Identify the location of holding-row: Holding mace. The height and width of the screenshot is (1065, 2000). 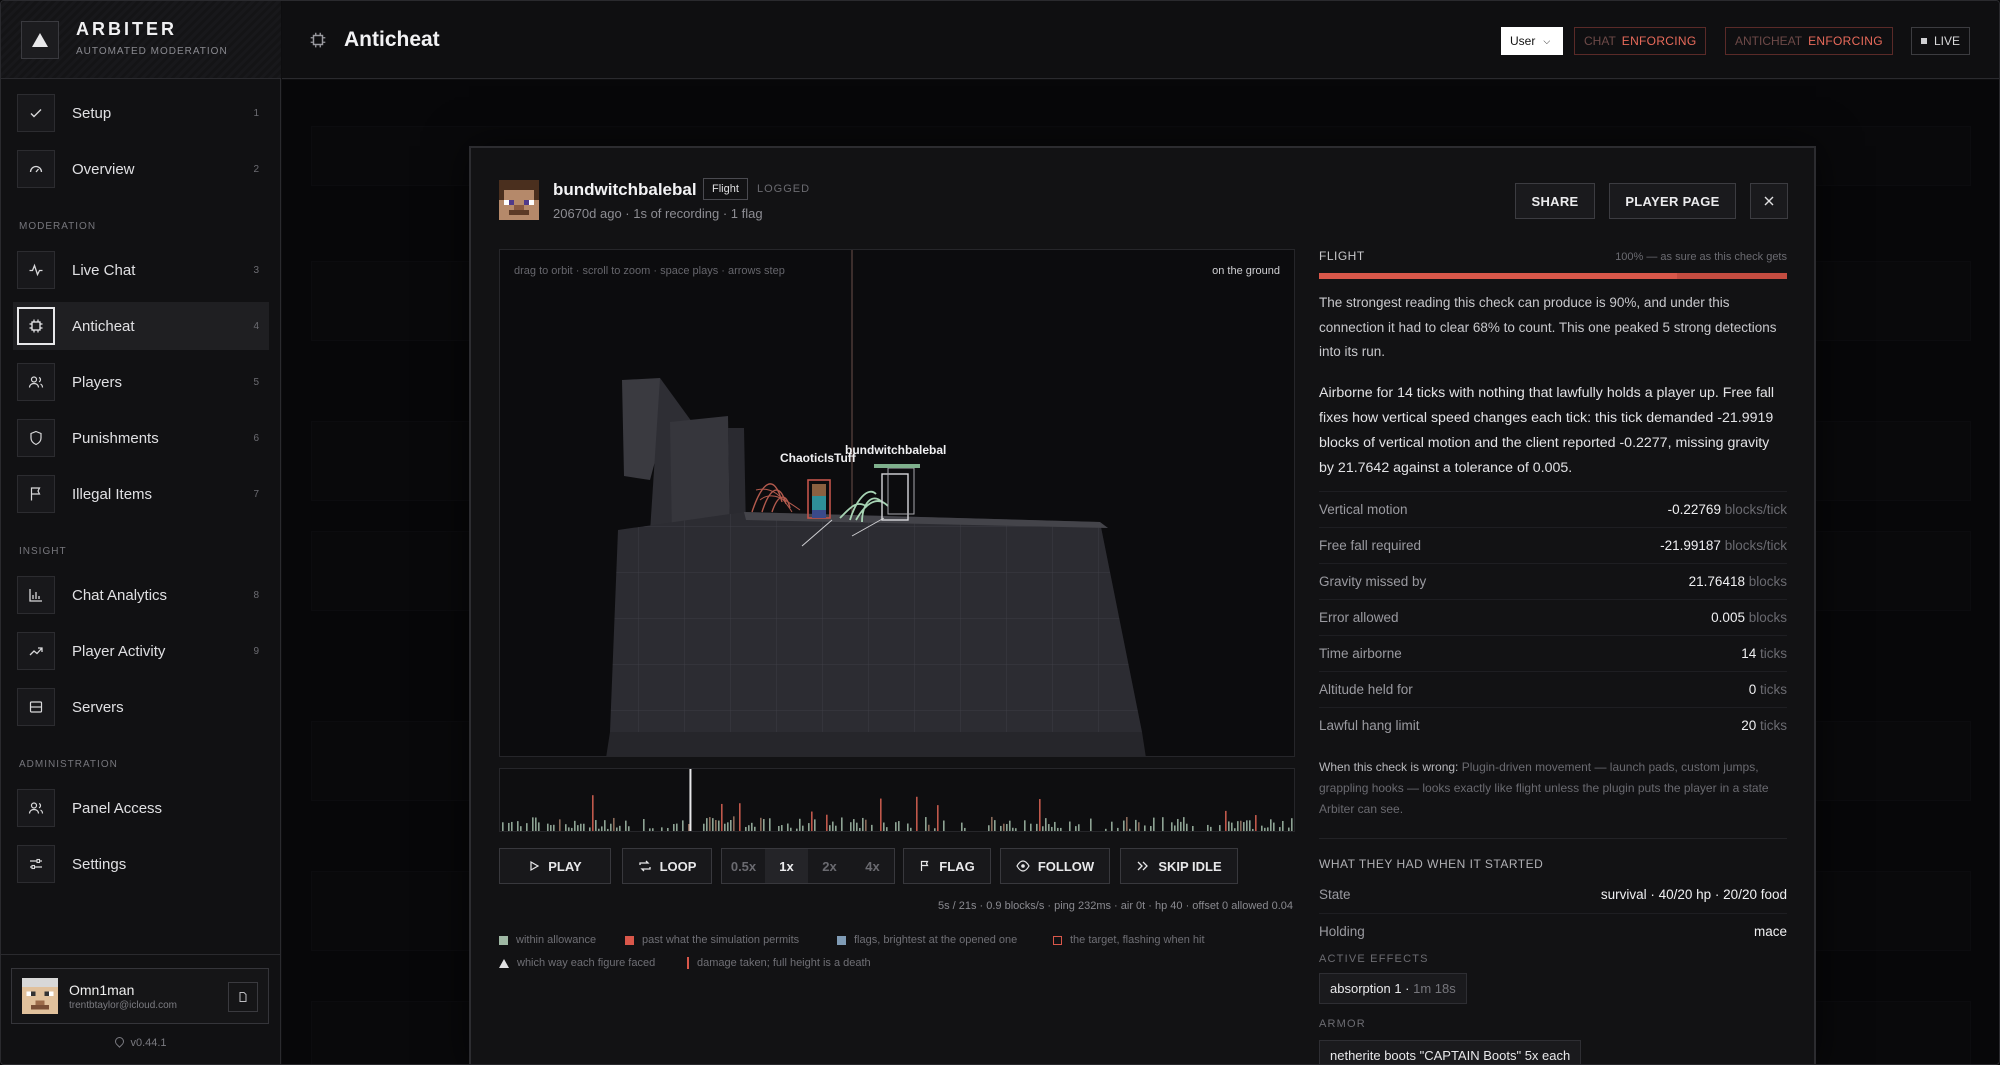
(1553, 930).